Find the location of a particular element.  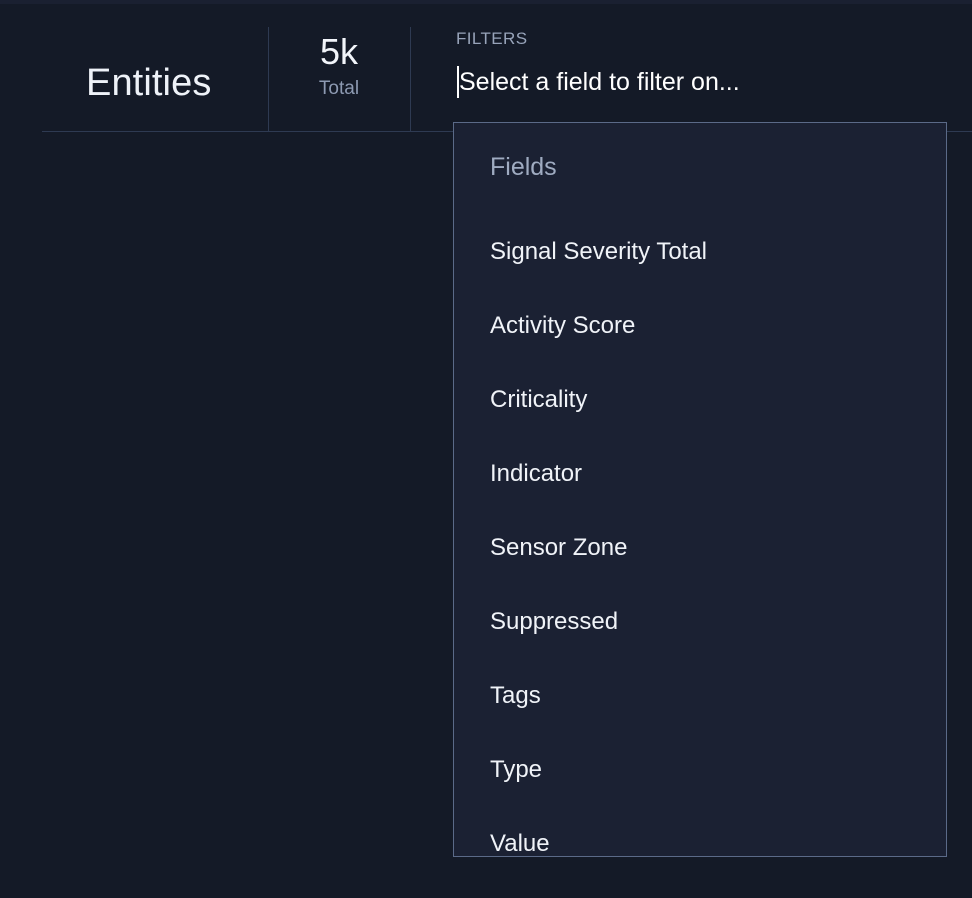

field-option-suppressed: Suppressed is located at coordinates (700, 622).